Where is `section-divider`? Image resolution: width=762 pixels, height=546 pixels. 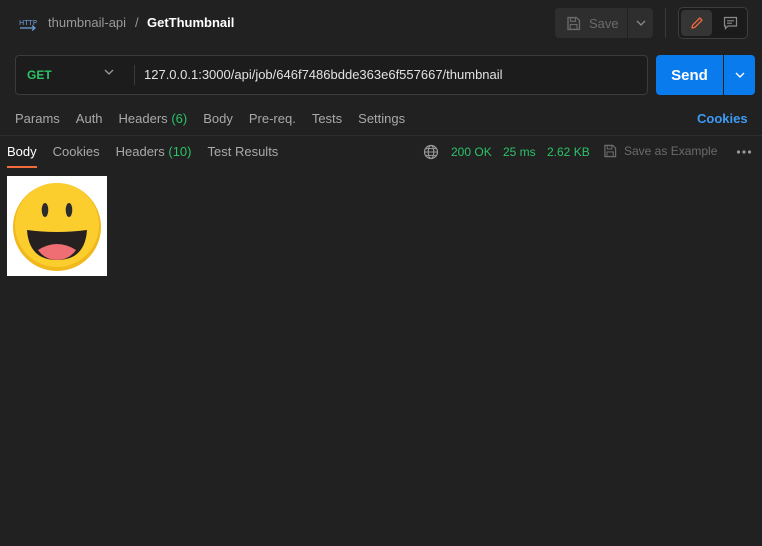 section-divider is located at coordinates (381, 135).